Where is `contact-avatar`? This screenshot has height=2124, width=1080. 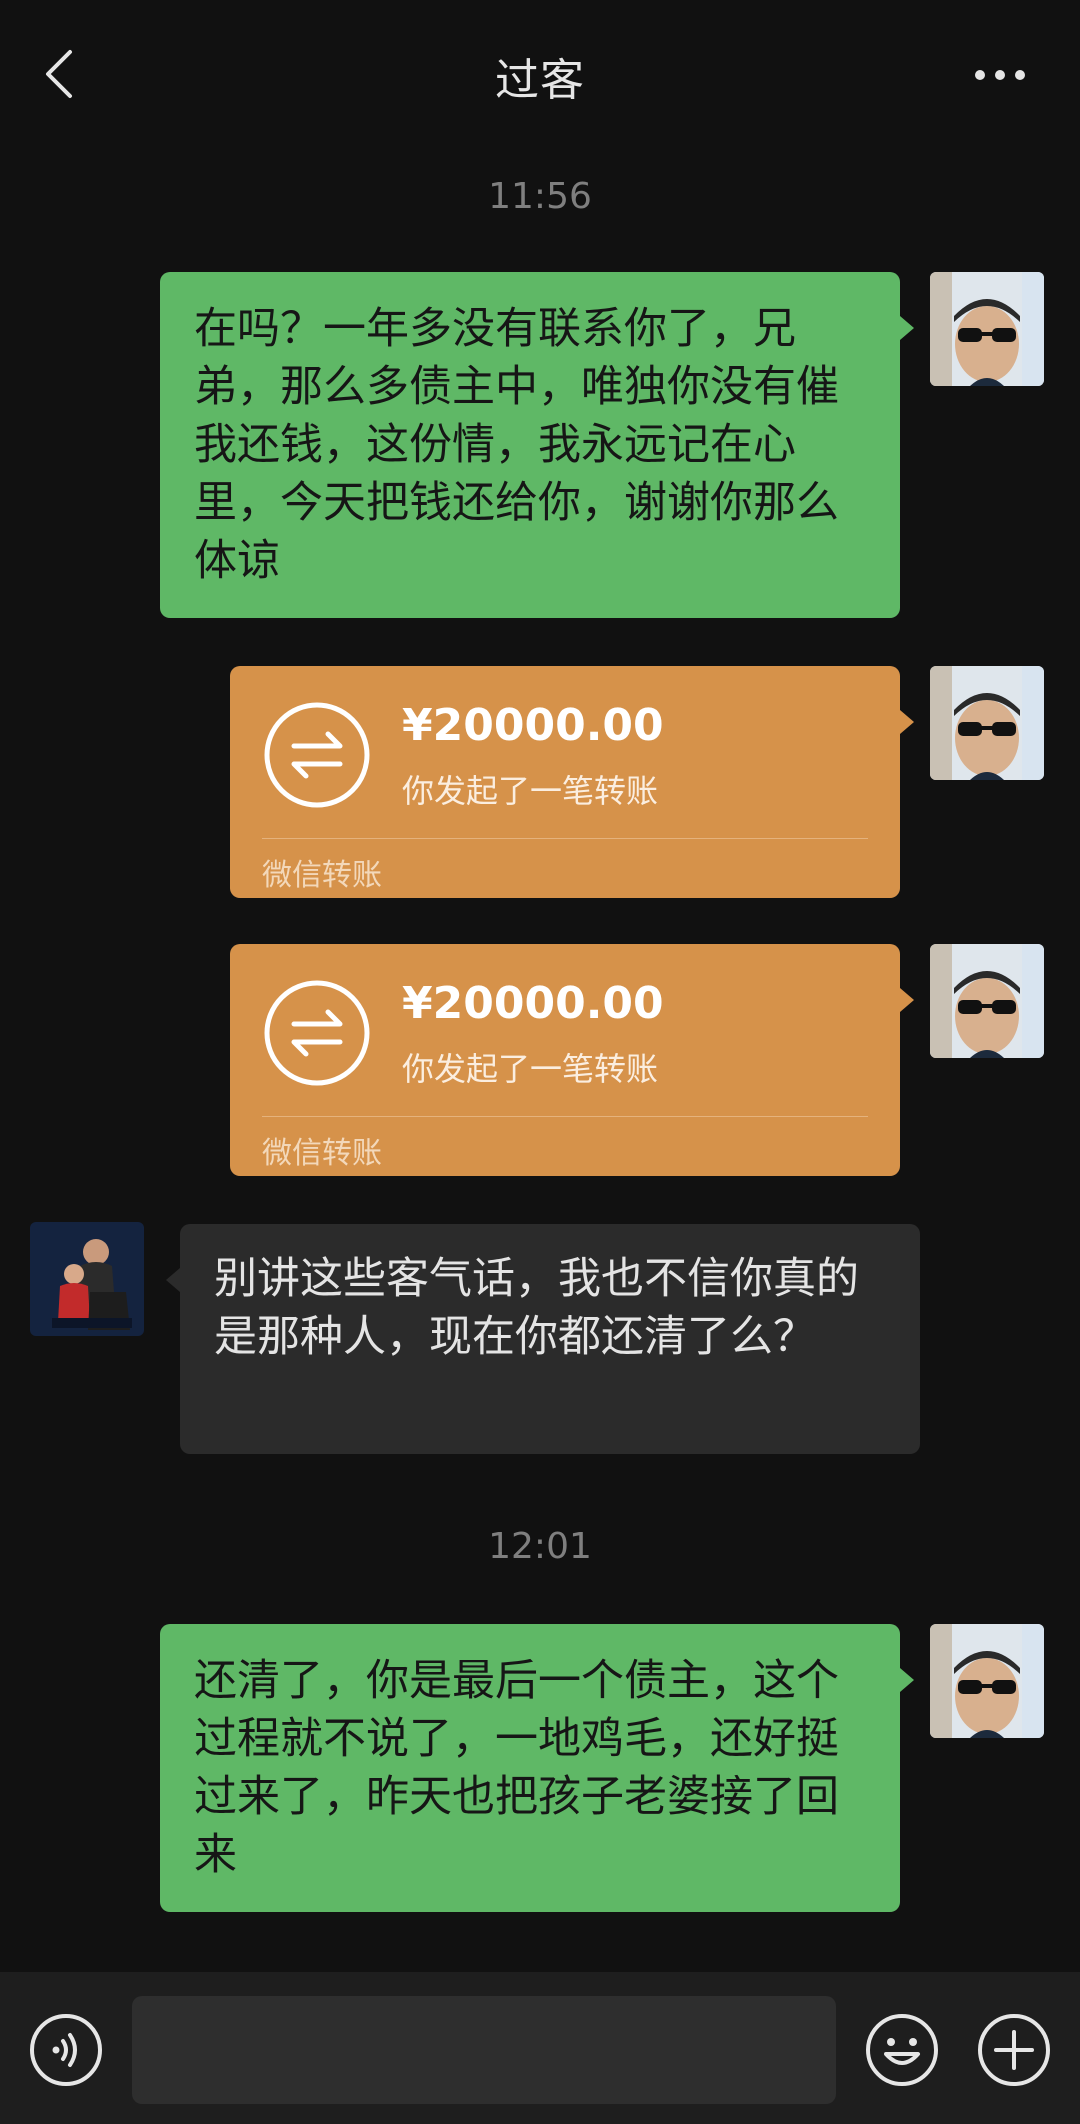 contact-avatar is located at coordinates (87, 1279).